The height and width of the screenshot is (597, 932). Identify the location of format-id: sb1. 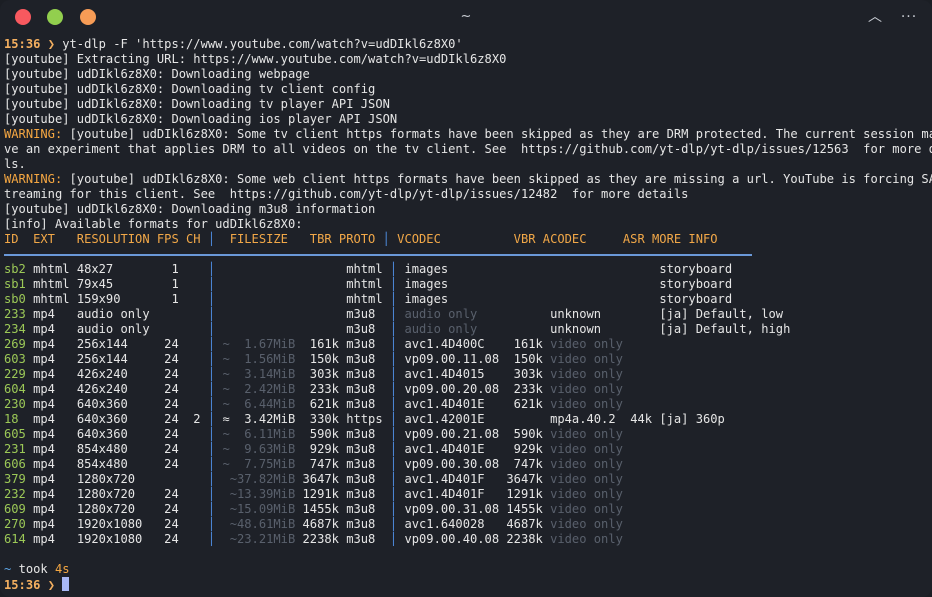
(19, 284).